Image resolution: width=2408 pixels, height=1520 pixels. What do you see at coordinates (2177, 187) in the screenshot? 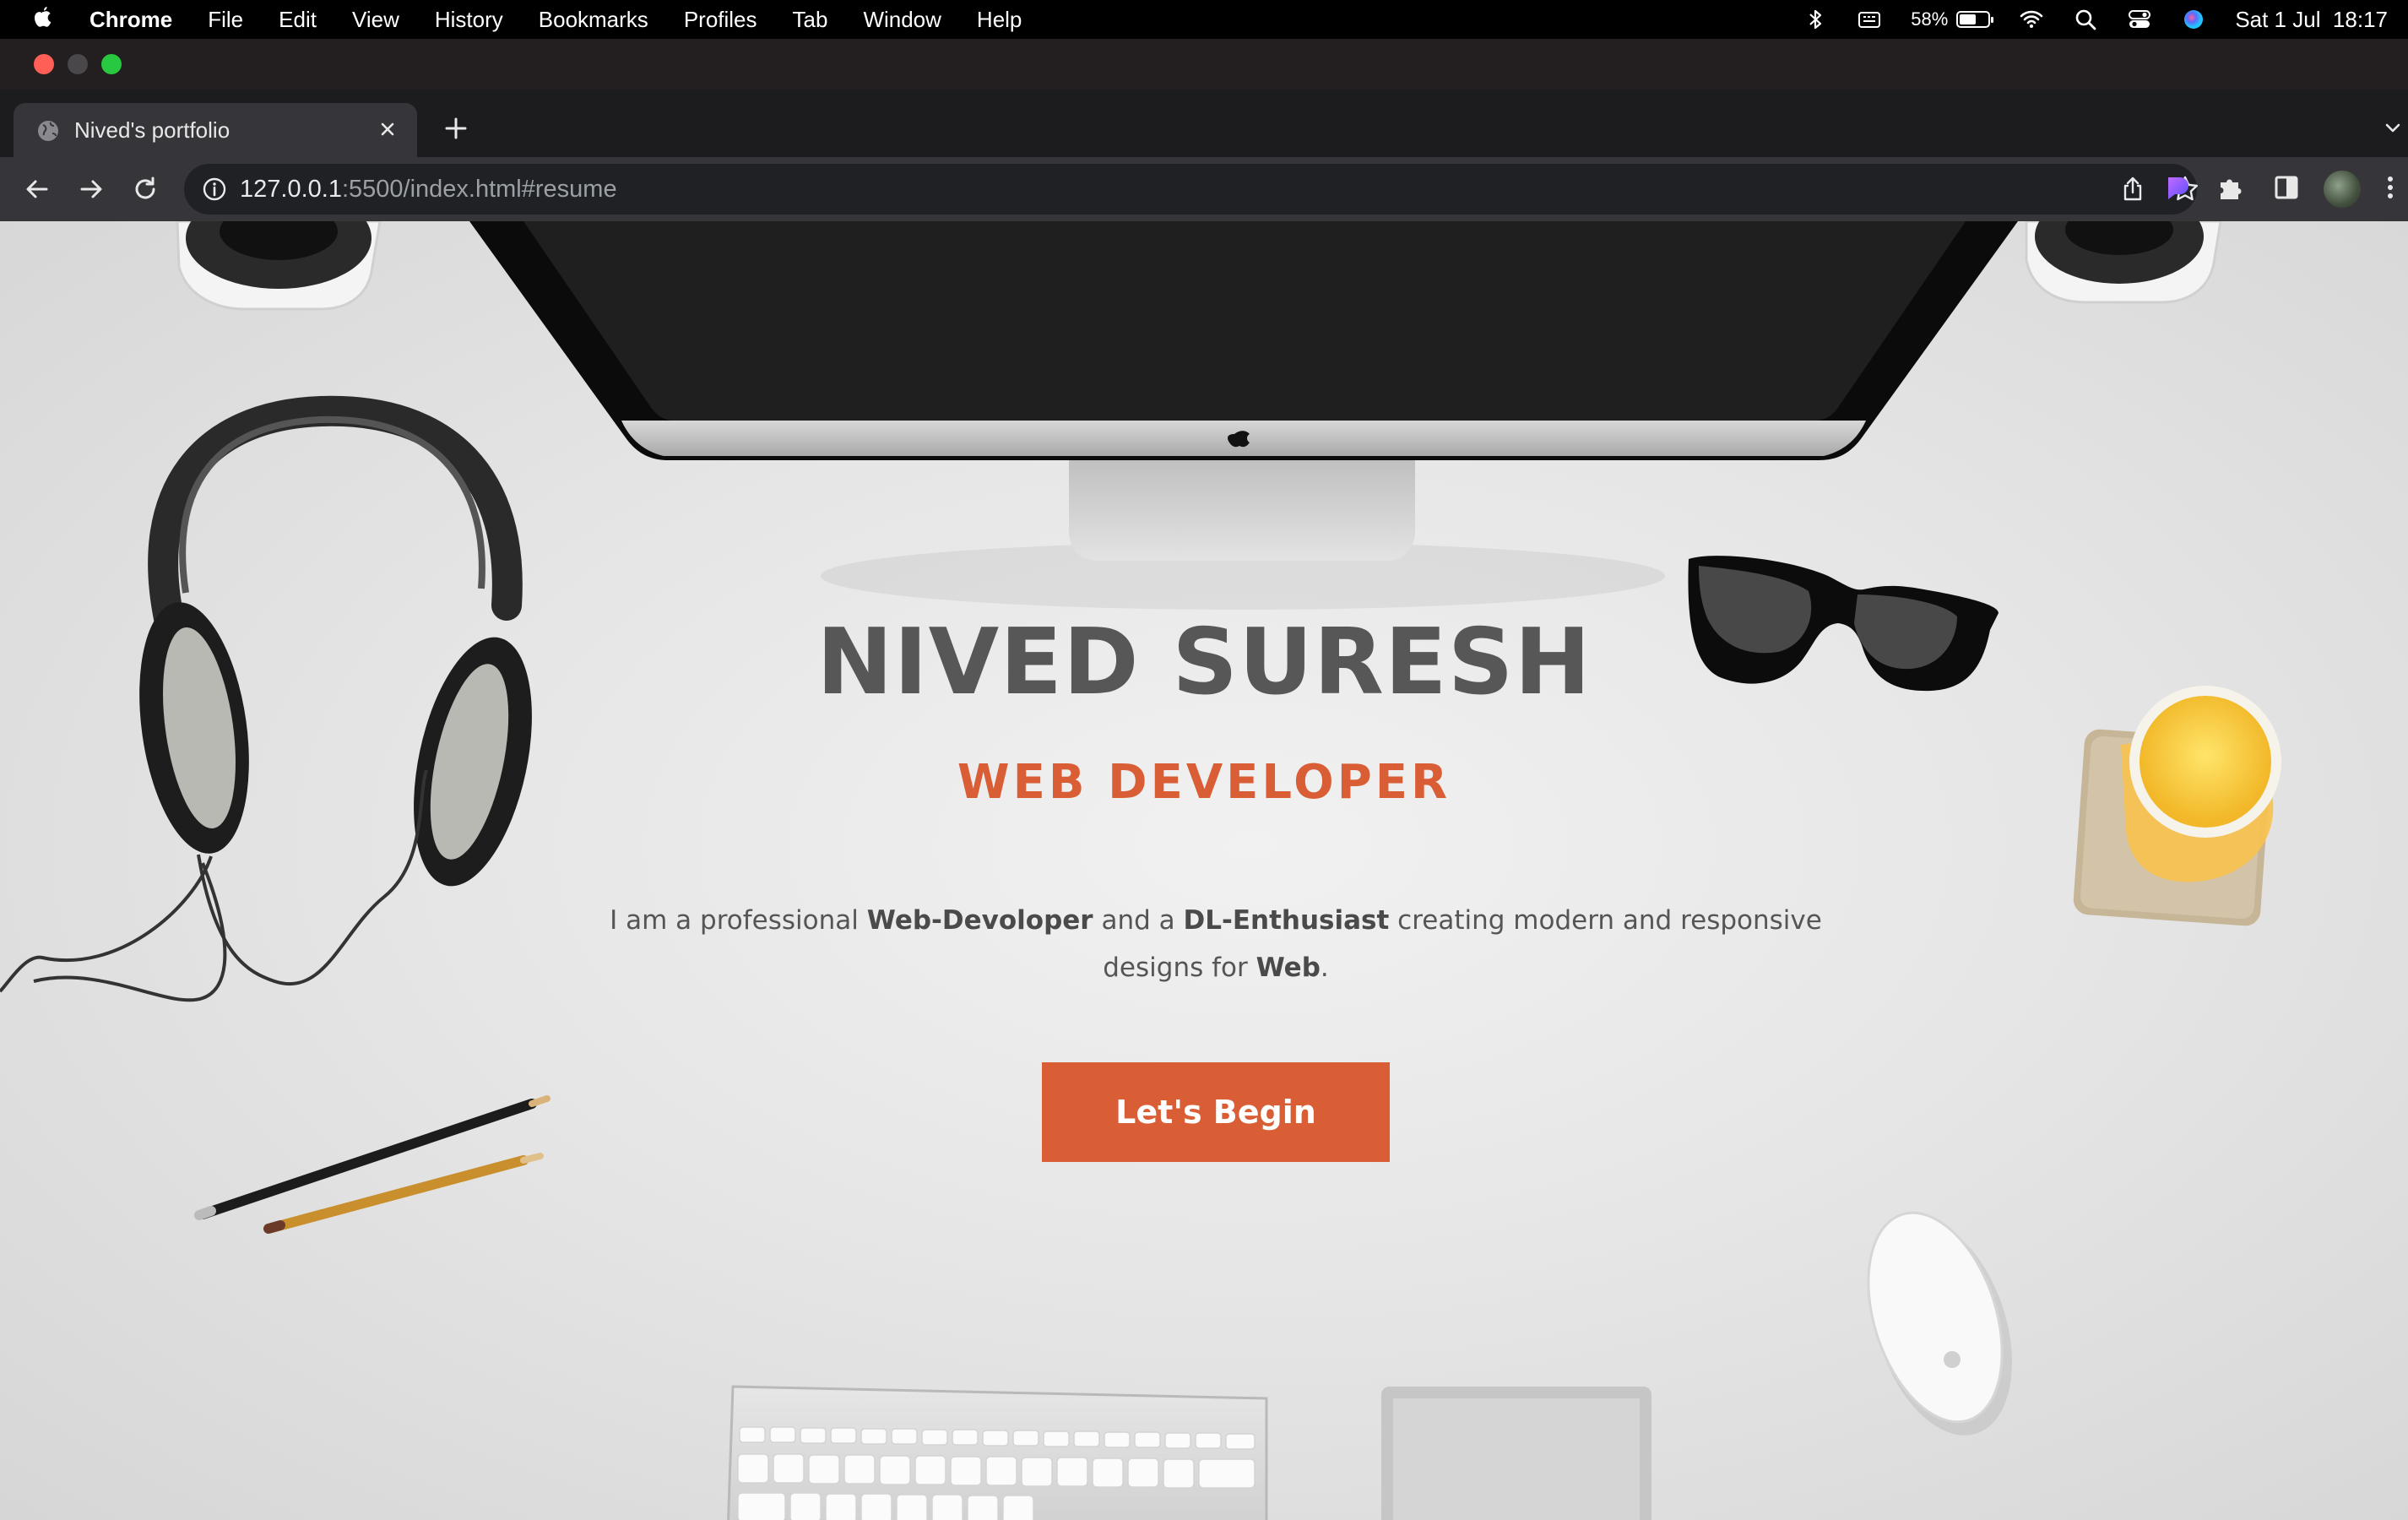
I see `extension-icon` at bounding box center [2177, 187].